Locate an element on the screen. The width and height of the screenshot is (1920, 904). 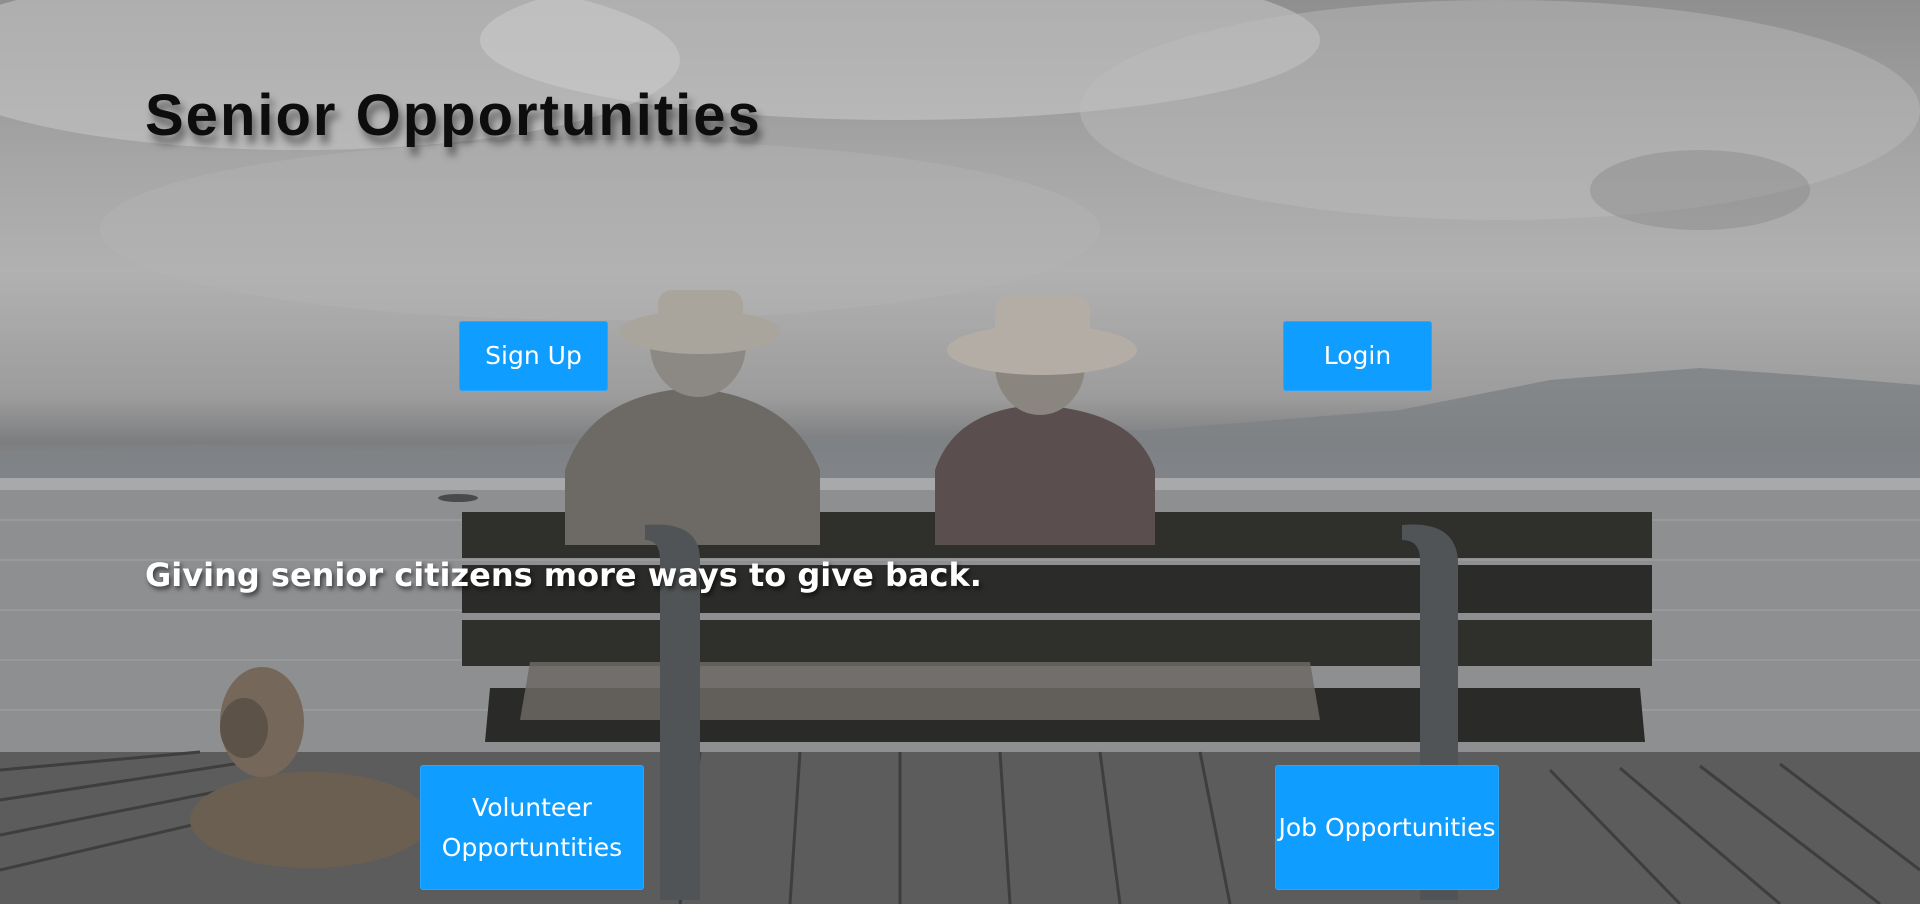
site-title: Senior Opportunities is located at coordinates (453, 115).